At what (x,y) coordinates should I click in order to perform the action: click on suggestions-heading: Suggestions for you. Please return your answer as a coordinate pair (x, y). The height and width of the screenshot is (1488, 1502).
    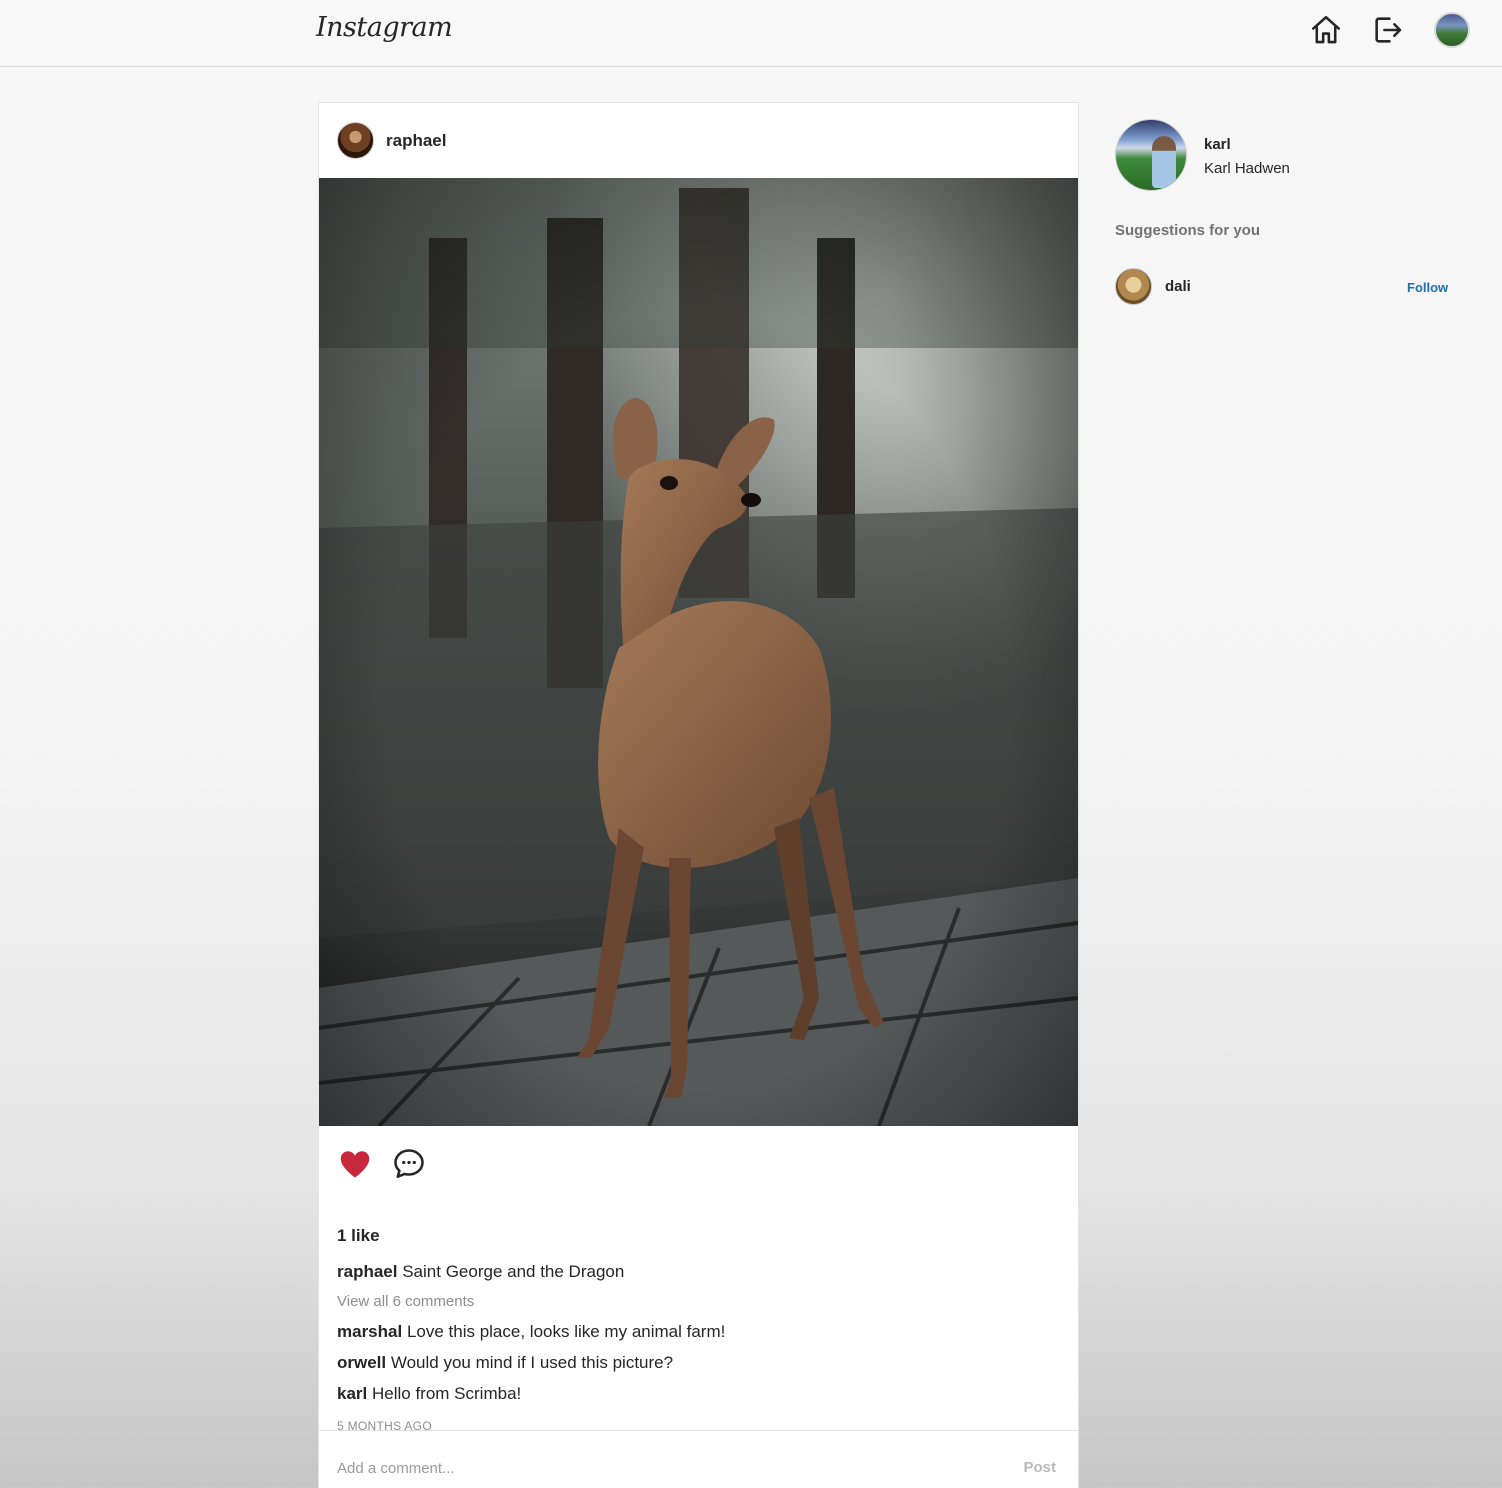
    Looking at the image, I should click on (1188, 230).